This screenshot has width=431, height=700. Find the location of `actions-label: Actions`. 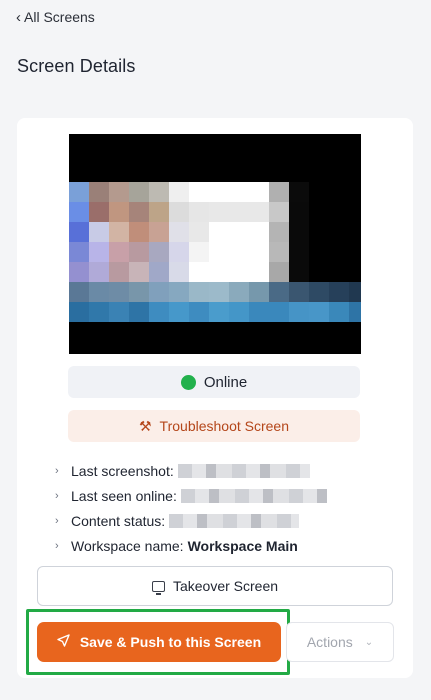

actions-label: Actions is located at coordinates (329, 642).